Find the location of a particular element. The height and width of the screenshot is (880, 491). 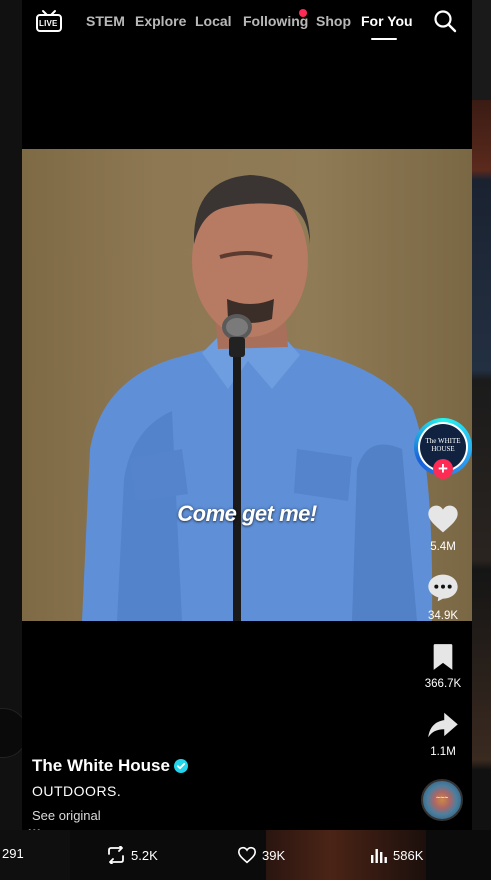

tab-following: Following is located at coordinates (275, 21).